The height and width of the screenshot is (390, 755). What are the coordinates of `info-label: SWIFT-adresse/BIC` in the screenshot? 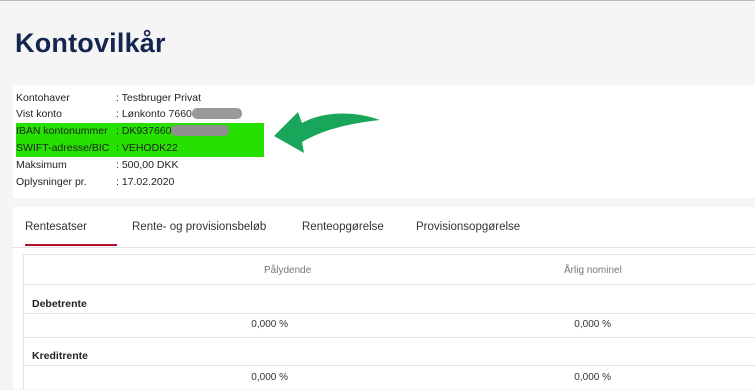 It's located at (63, 148).